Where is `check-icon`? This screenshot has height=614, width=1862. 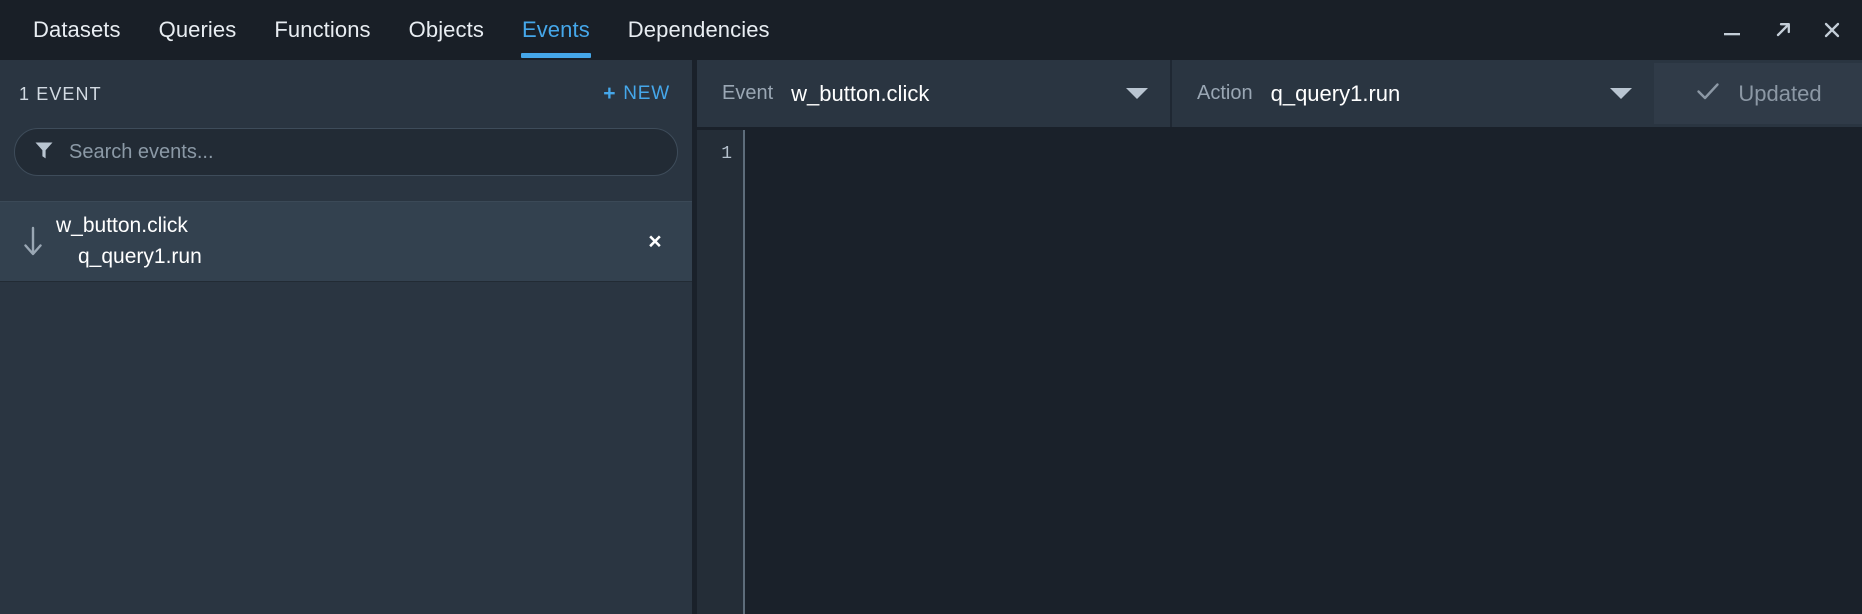
check-icon is located at coordinates (1708, 93).